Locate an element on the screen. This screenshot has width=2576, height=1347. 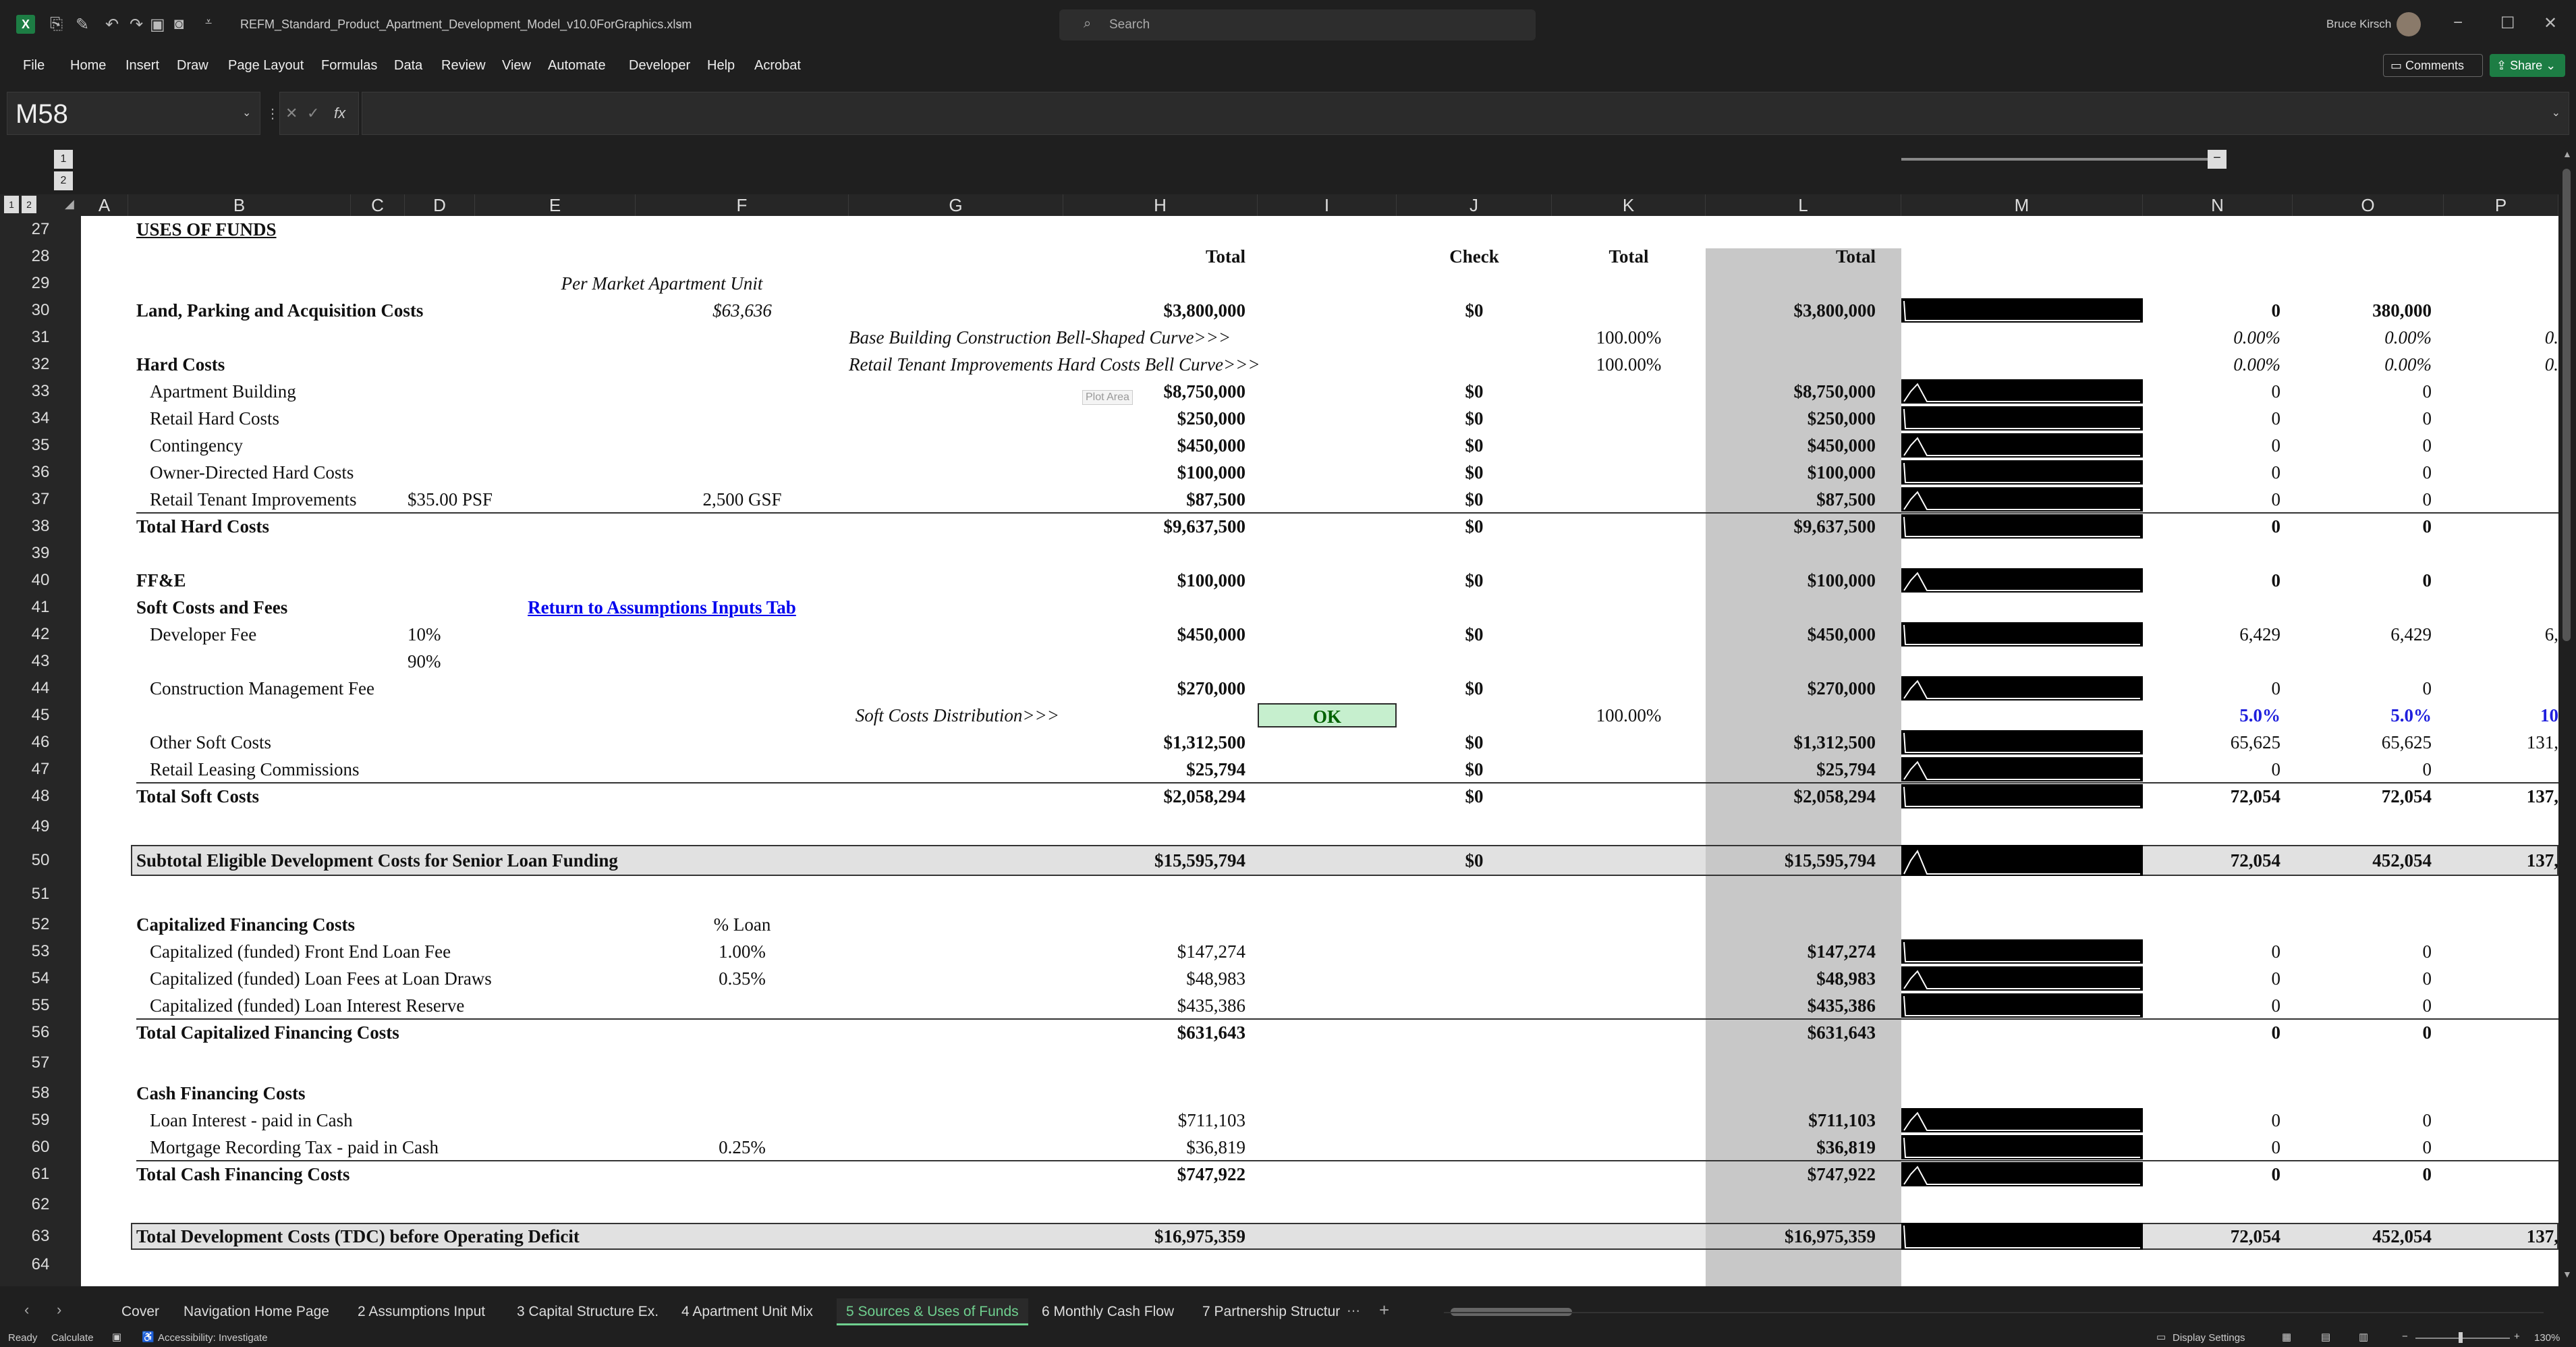
cell-J36: $0 is located at coordinates (1474, 472).